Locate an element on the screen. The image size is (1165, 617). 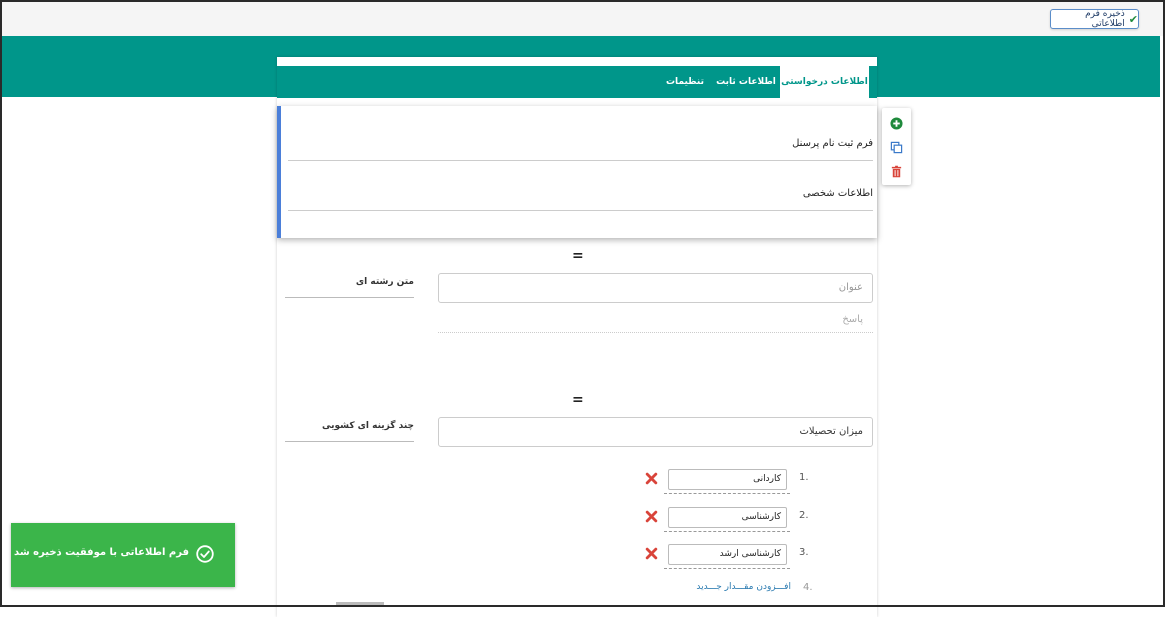
answer-field: پاسخ is located at coordinates (655, 322).